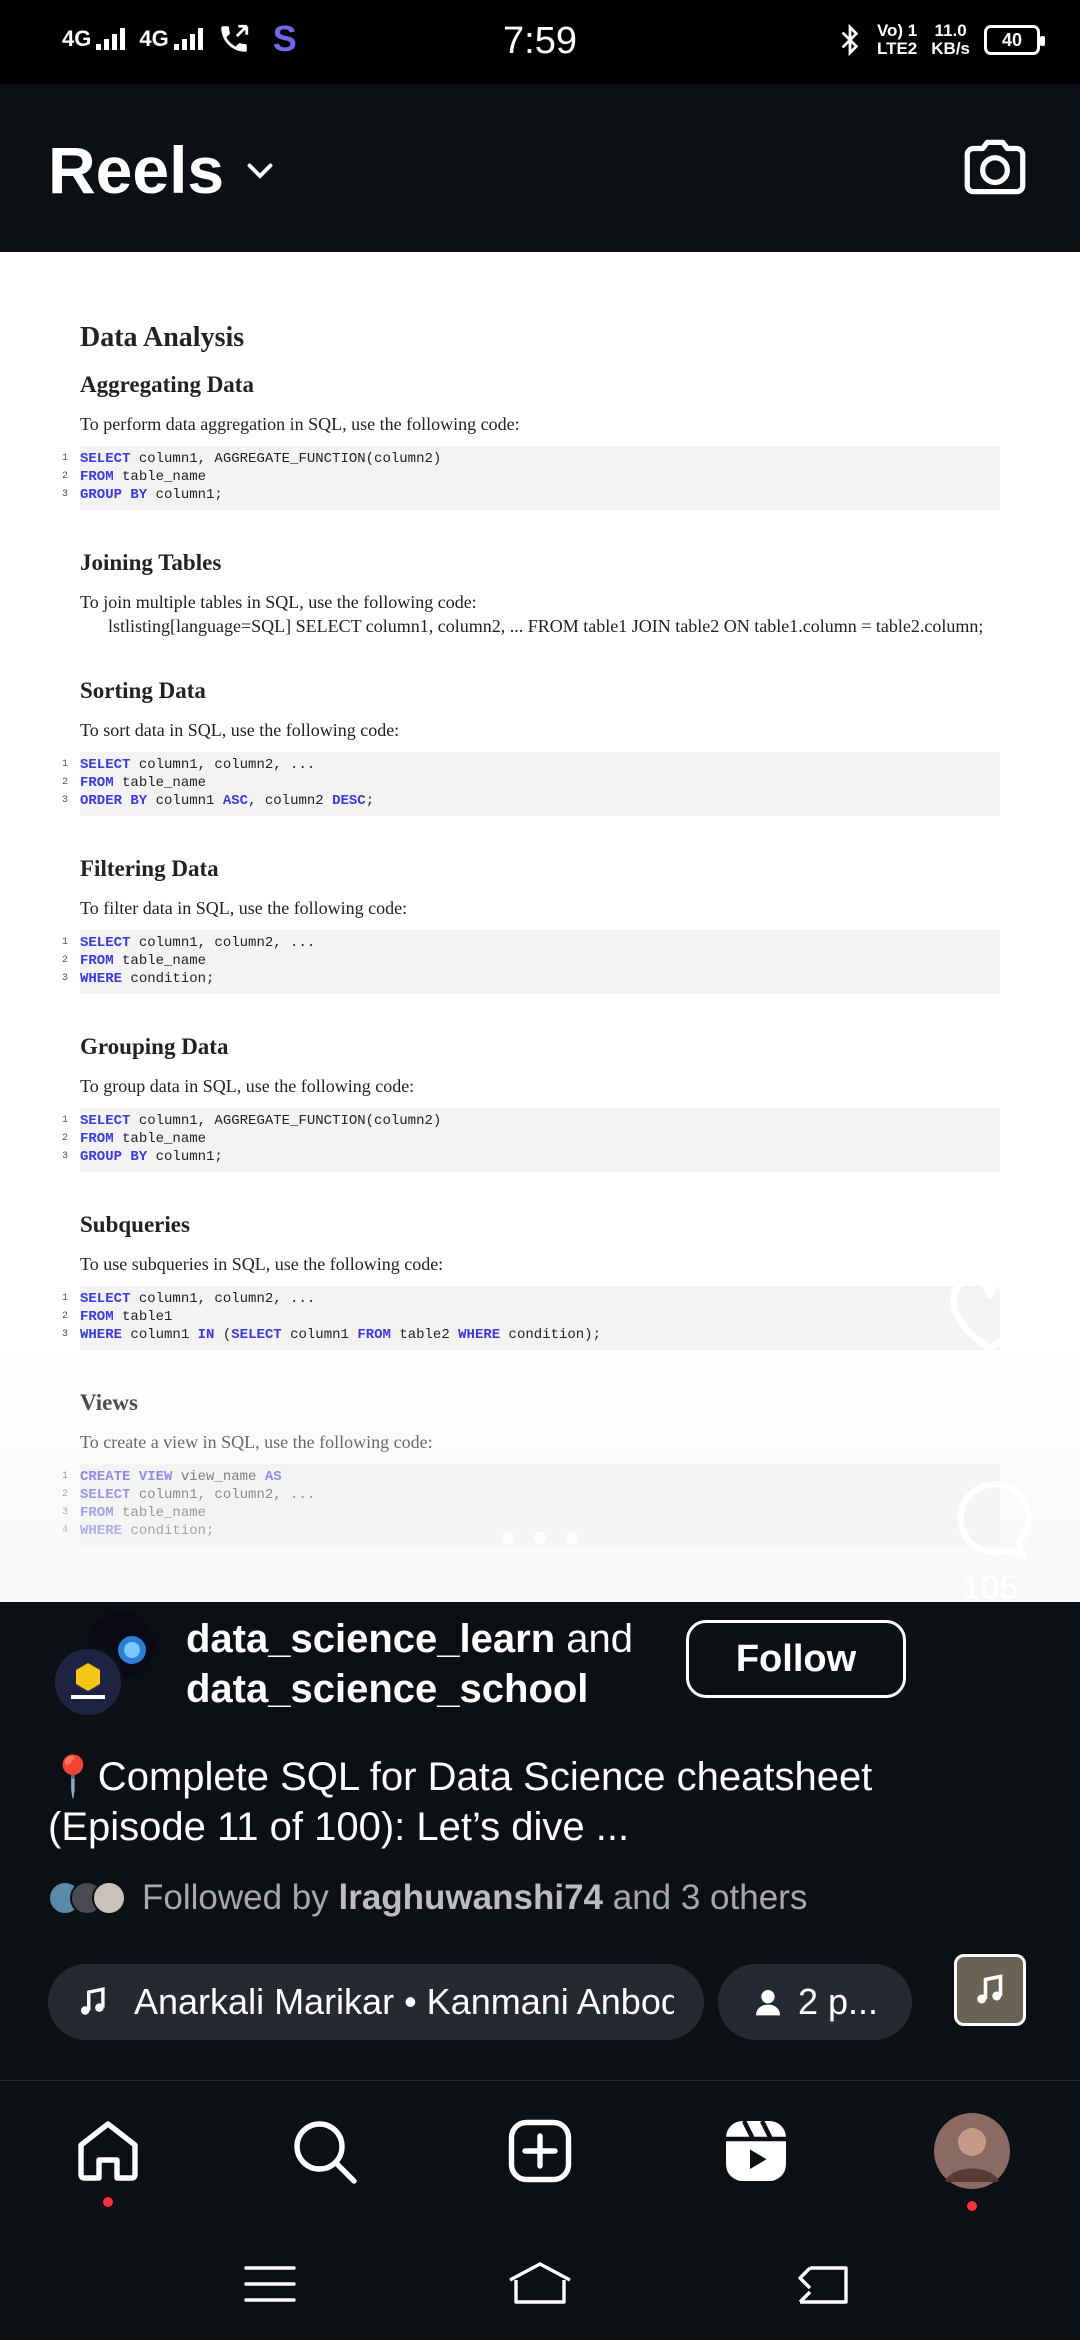 The image size is (1080, 2340). I want to click on nav-reels, so click(756, 2151).